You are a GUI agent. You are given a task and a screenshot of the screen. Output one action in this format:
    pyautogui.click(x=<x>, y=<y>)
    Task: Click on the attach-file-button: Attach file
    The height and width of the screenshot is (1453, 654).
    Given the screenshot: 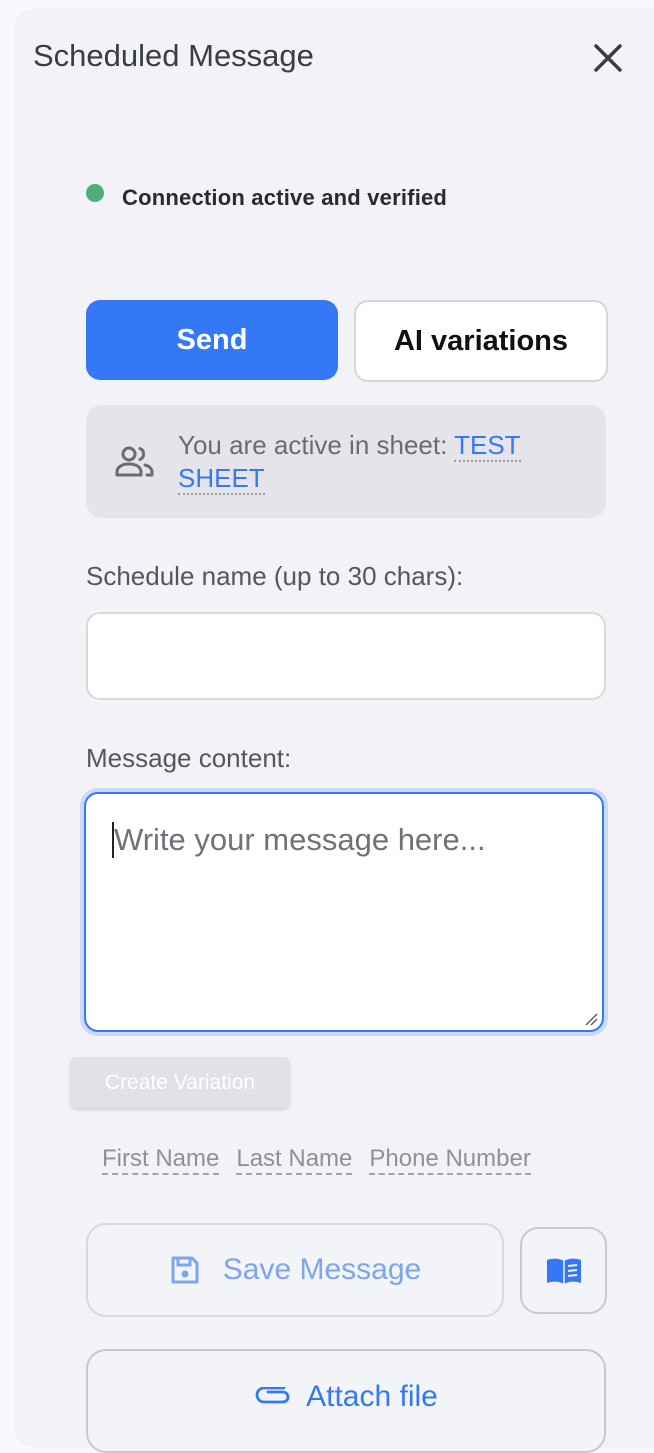 What is the action you would take?
    pyautogui.click(x=346, y=1401)
    